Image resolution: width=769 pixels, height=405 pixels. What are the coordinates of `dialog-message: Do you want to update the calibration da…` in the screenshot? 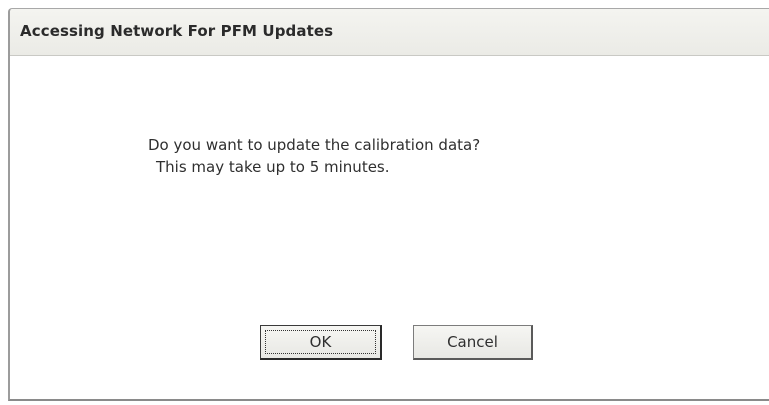 It's located at (314, 156).